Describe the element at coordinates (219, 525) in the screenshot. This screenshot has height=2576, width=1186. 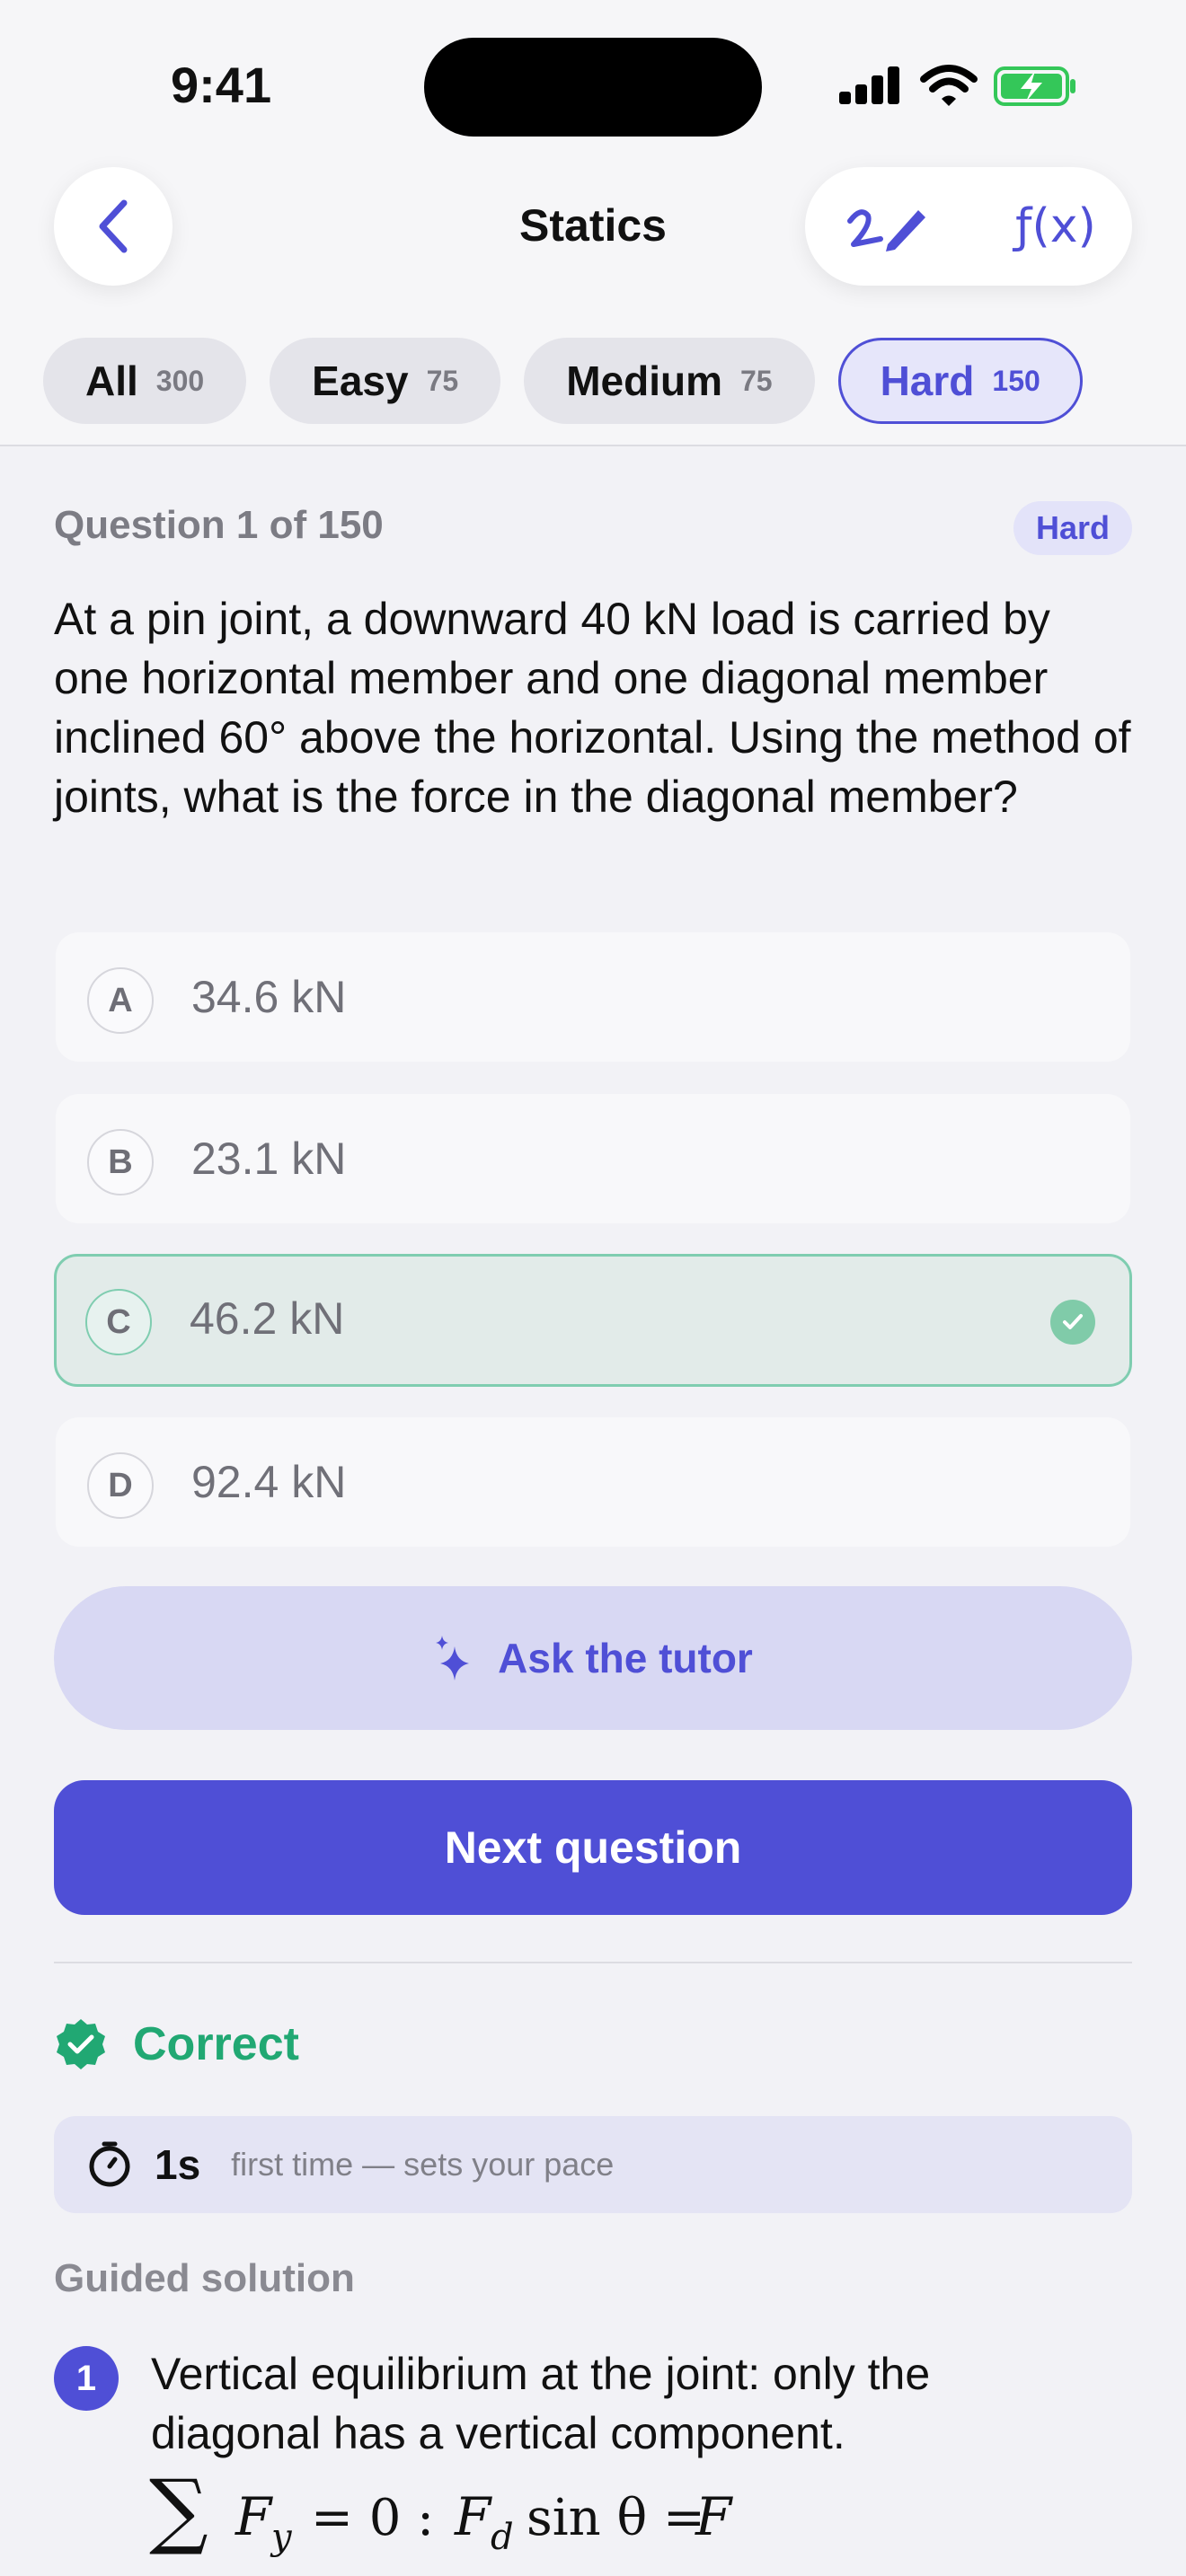
I see `question-counter: Question 1 of 150` at that location.